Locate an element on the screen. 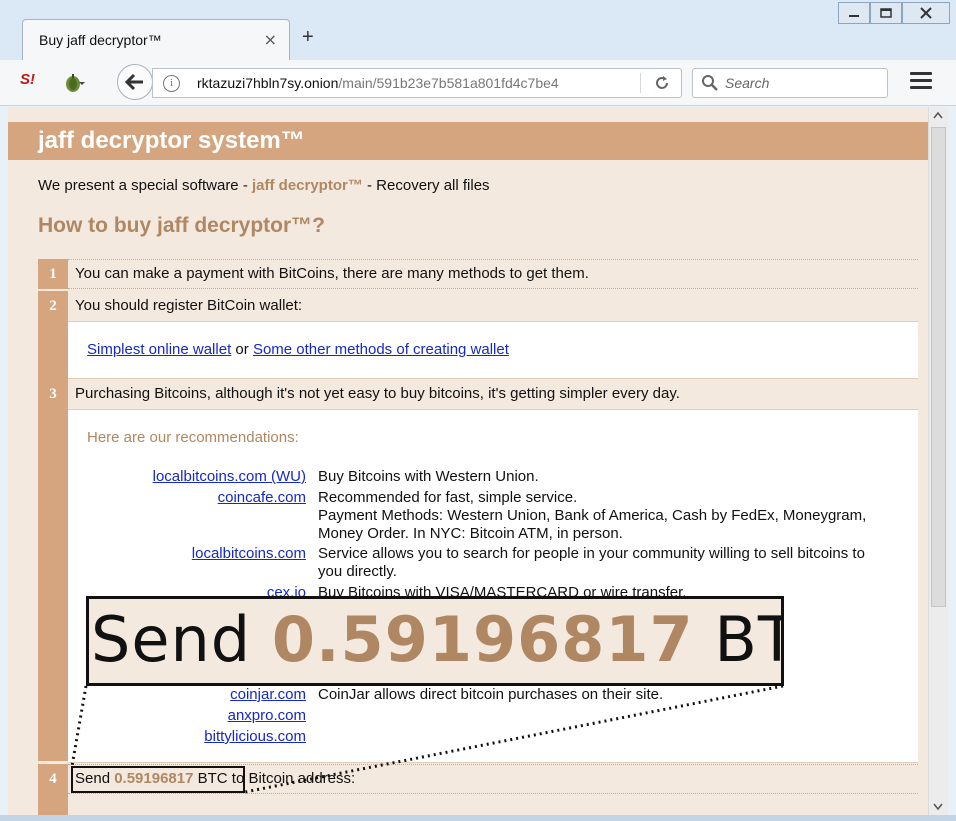  scroll-down-icon is located at coordinates (938, 807).